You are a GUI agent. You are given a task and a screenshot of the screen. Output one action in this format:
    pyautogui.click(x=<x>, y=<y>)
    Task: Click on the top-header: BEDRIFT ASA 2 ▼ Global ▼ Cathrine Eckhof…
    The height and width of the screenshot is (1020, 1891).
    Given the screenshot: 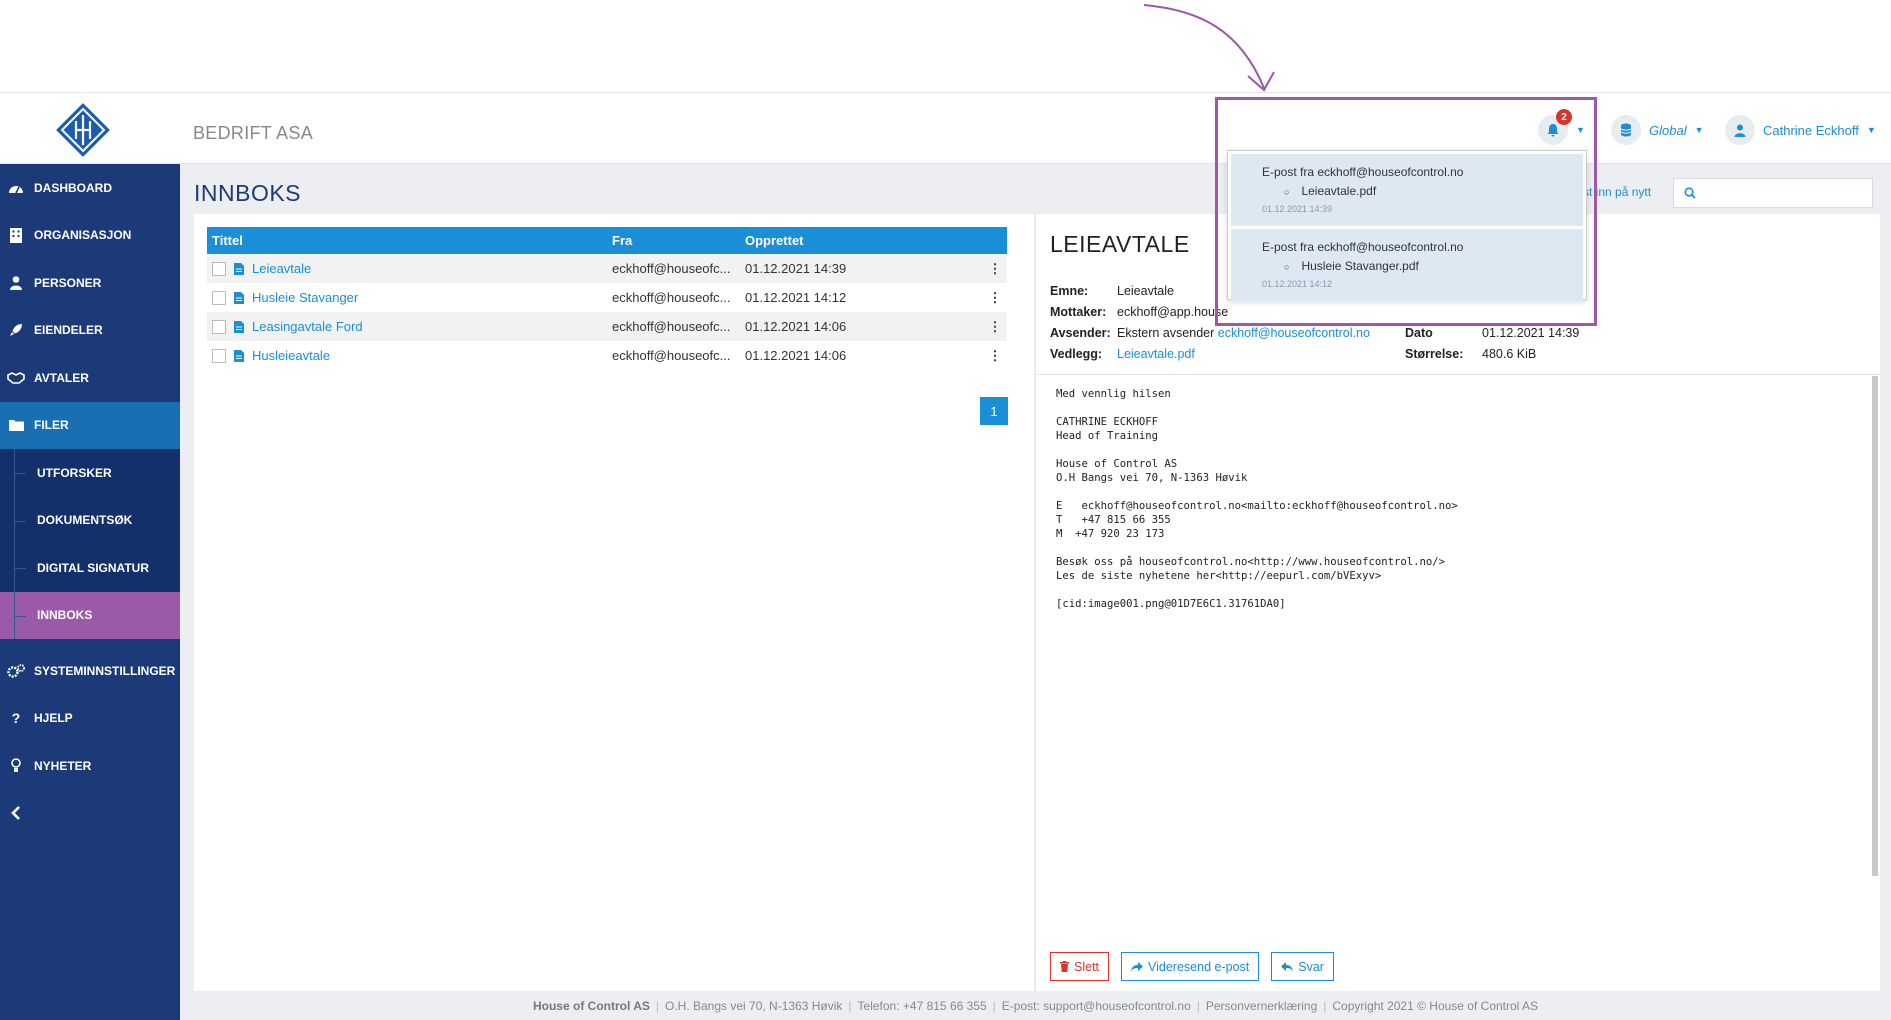 What is the action you would take?
    pyautogui.click(x=945, y=128)
    